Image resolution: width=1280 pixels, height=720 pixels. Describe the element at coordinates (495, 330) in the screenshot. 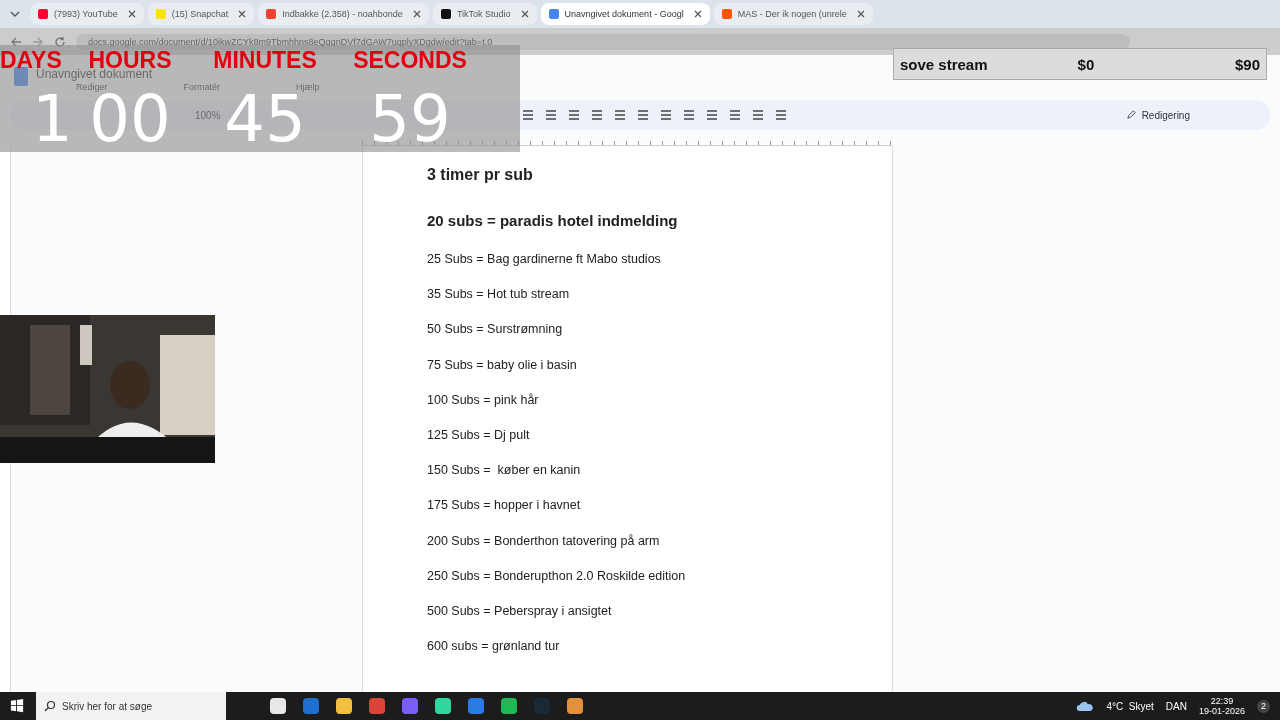

I see `document-line: 50 Subs = Surstrømning` at that location.